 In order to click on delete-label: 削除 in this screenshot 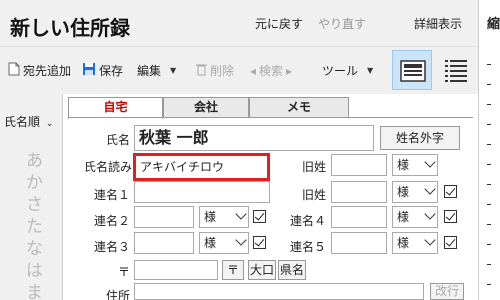, I will do `click(222, 71)`.